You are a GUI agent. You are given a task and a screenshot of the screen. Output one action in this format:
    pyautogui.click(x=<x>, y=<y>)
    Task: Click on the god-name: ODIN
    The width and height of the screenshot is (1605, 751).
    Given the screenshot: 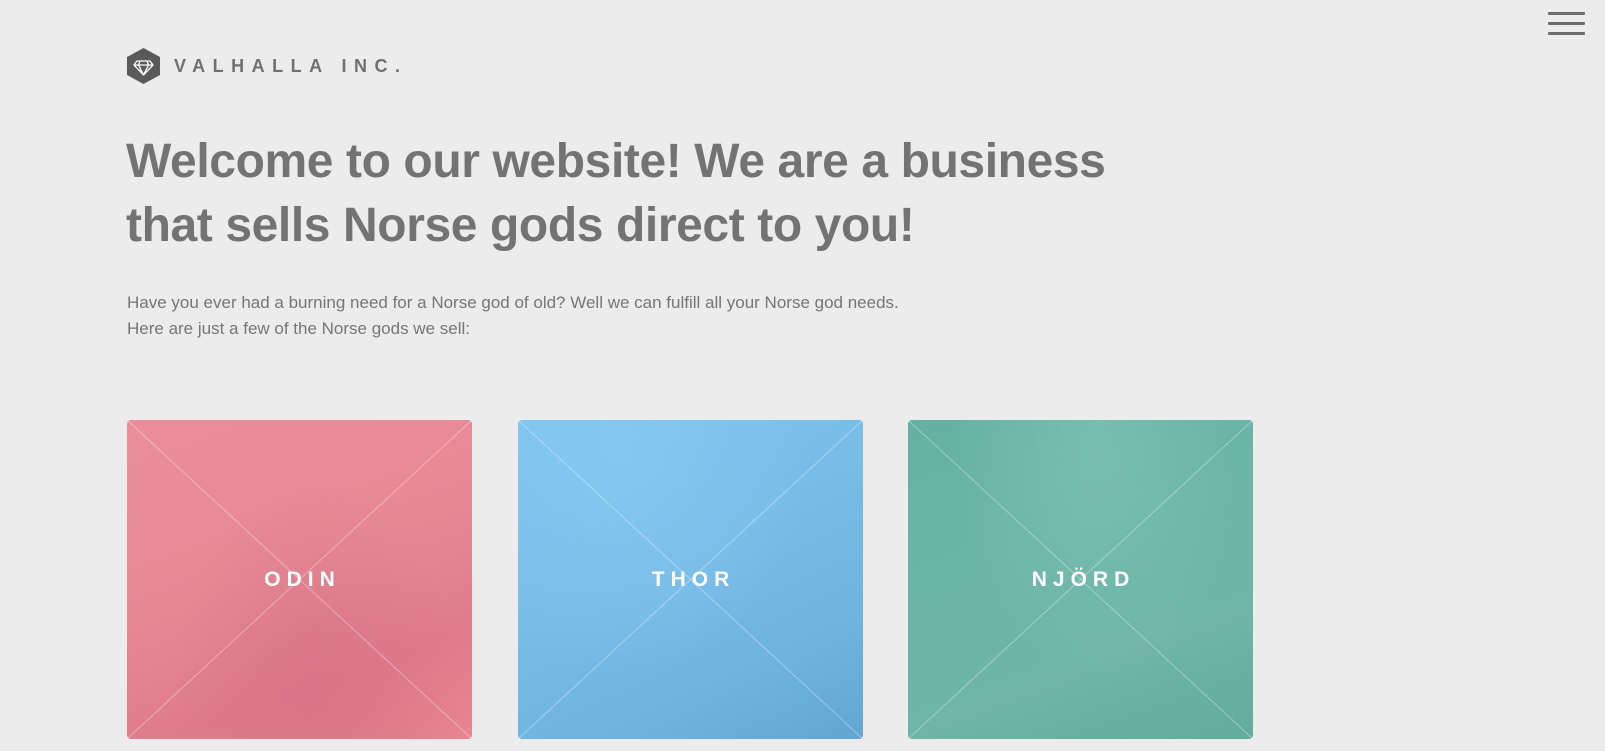 What is the action you would take?
    pyautogui.click(x=302, y=579)
    